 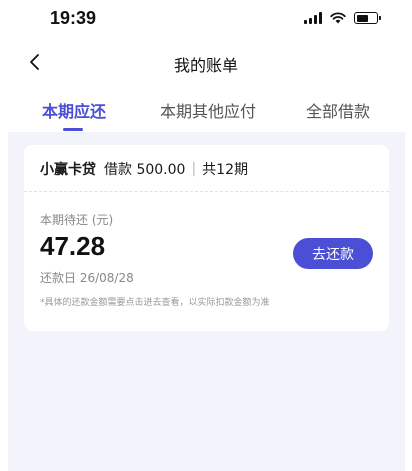 What do you see at coordinates (206, 191) in the screenshot?
I see `card-divider` at bounding box center [206, 191].